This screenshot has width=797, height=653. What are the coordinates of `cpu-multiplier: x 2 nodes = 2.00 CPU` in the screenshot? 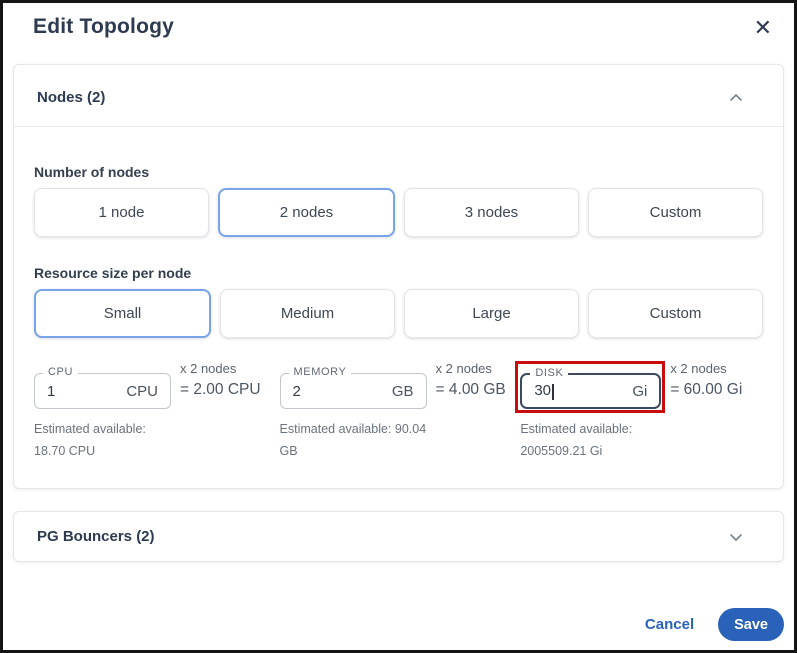 It's located at (220, 379).